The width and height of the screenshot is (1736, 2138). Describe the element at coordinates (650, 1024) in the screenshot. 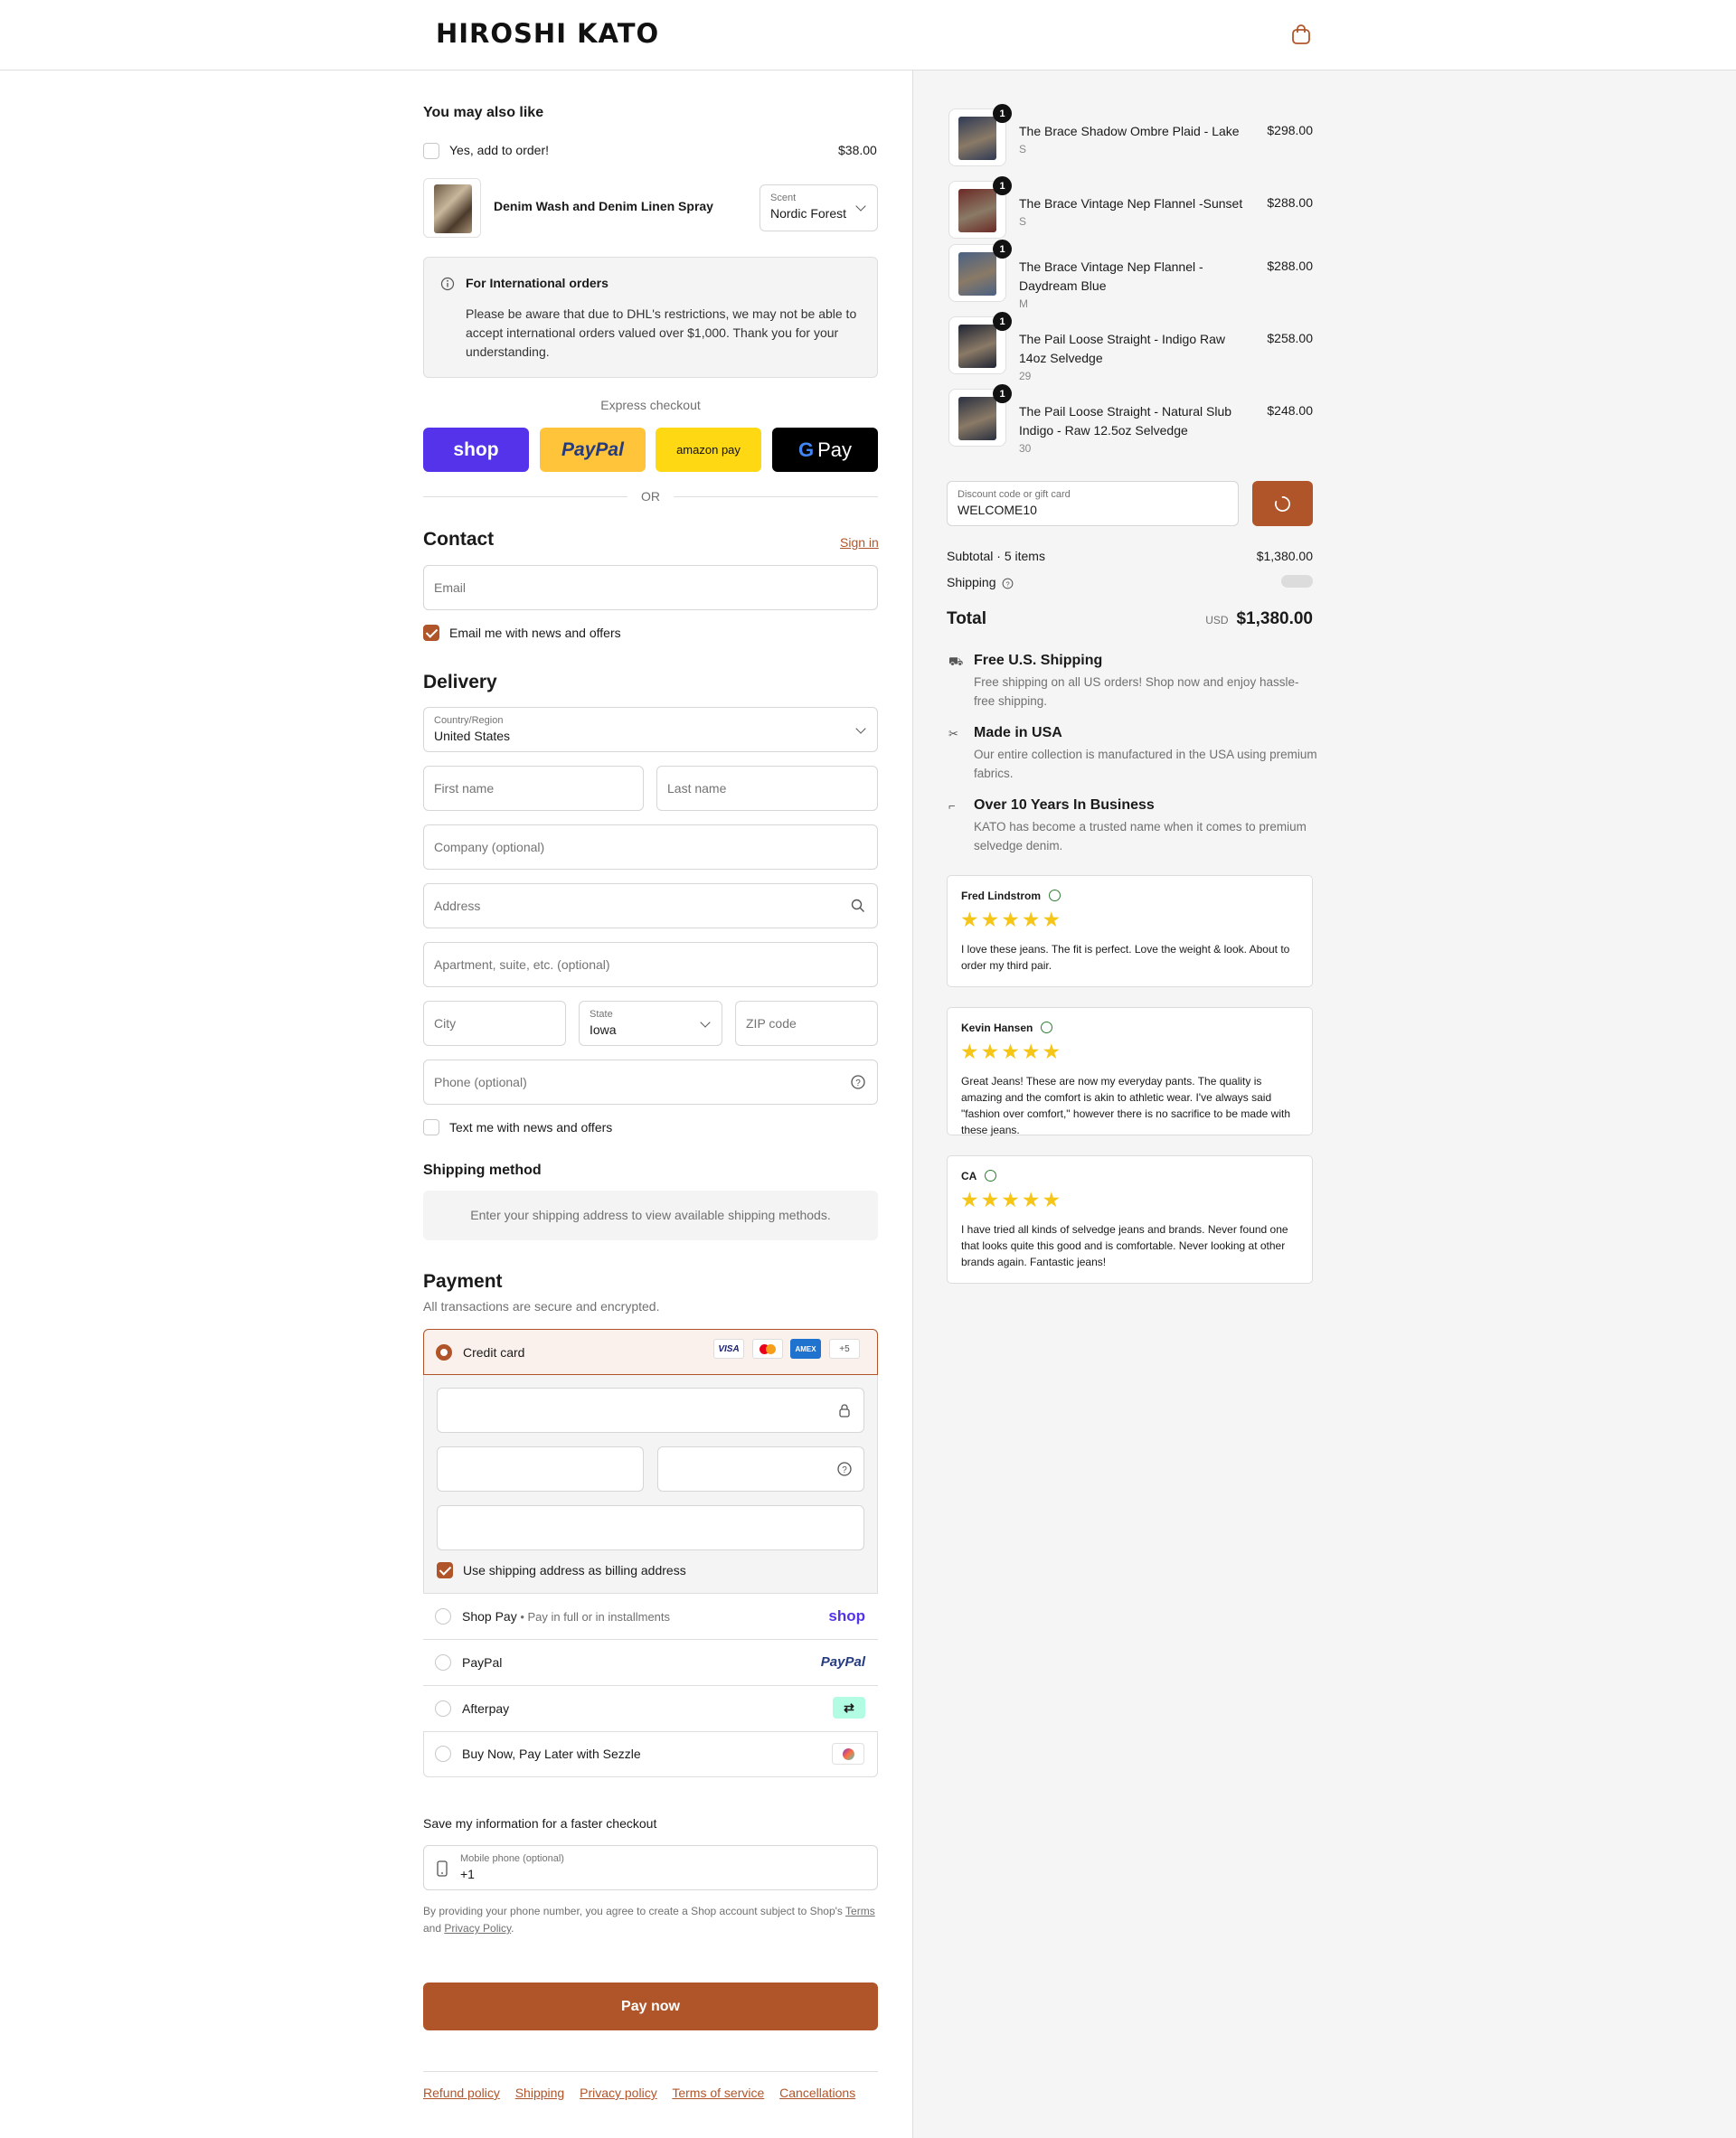

I see `state-select: State Iowa` at that location.